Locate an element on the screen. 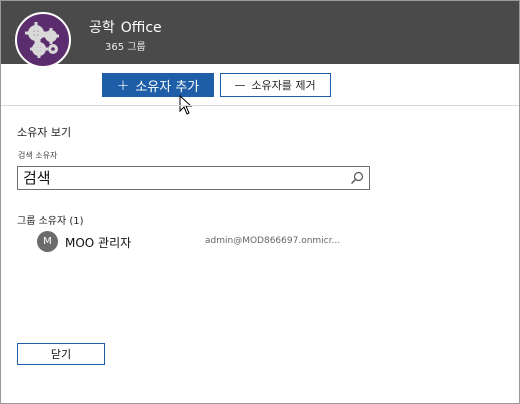 The image size is (520, 404). search-owners-box is located at coordinates (193, 178).